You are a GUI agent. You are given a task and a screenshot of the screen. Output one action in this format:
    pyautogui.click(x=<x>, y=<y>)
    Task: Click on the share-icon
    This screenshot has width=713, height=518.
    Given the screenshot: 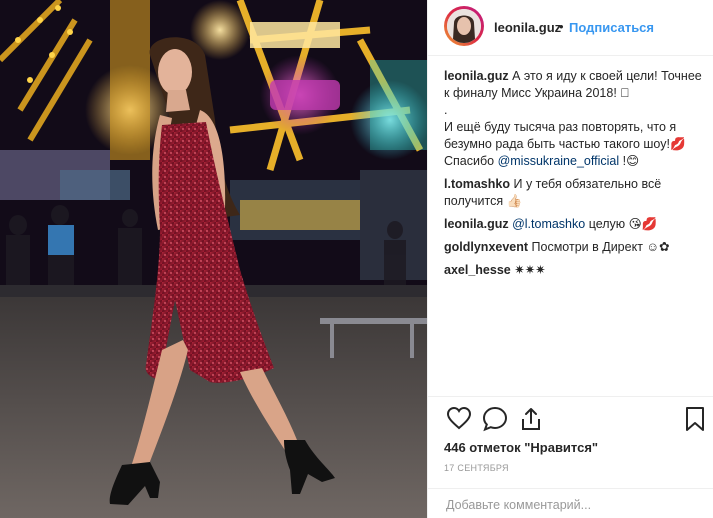 What is the action you would take?
    pyautogui.click(x=531, y=419)
    